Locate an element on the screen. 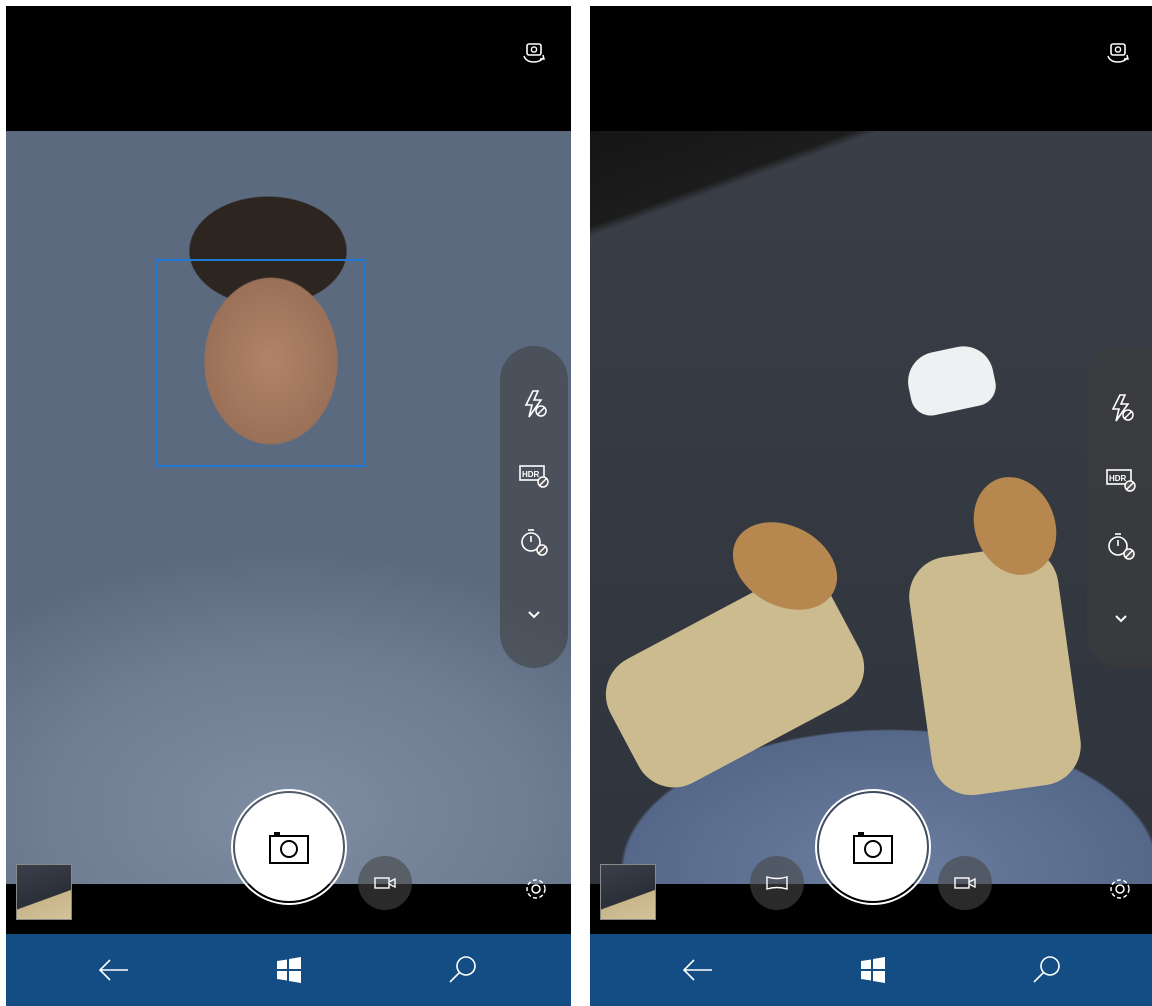 This screenshot has height=1006, width=1152. panorama-mode-icon is located at coordinates (777, 883).